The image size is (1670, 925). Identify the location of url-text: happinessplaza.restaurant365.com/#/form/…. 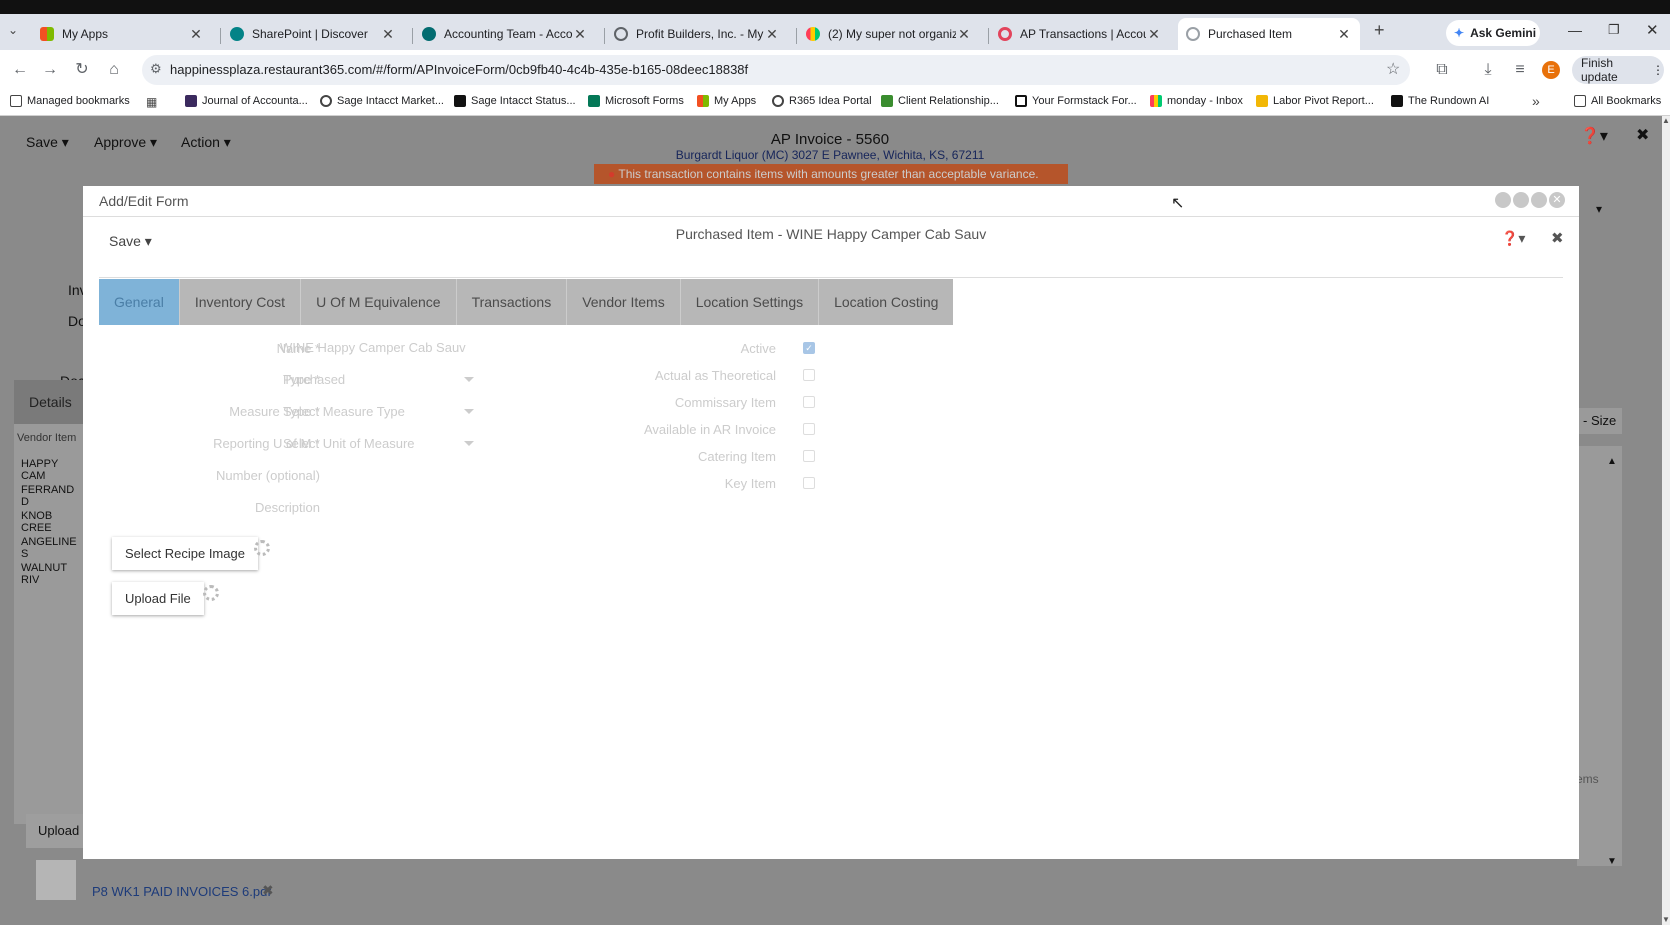
(459, 69).